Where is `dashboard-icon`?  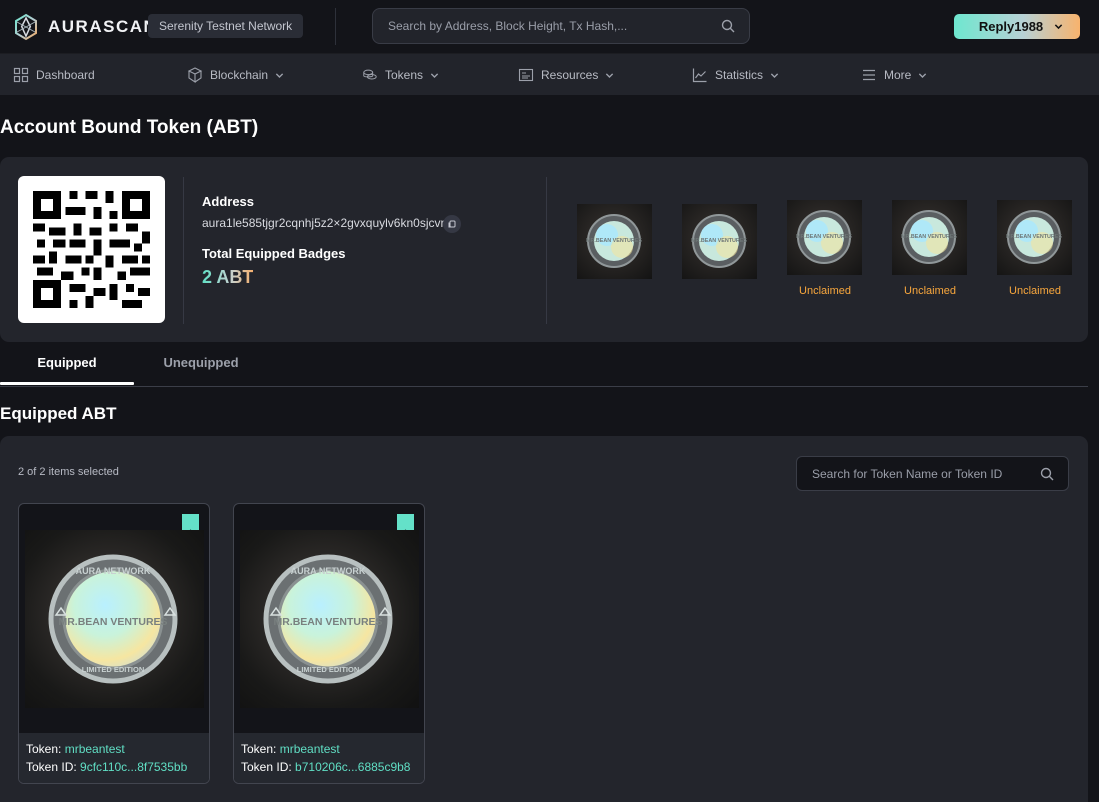 dashboard-icon is located at coordinates (21, 75).